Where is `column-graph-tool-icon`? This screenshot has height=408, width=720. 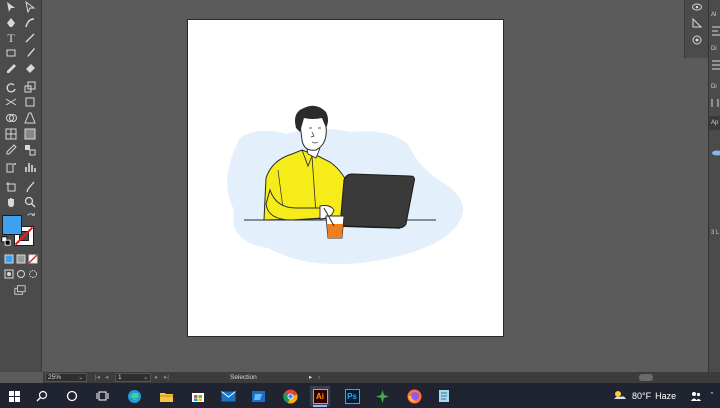 column-graph-tool-icon is located at coordinates (30, 167).